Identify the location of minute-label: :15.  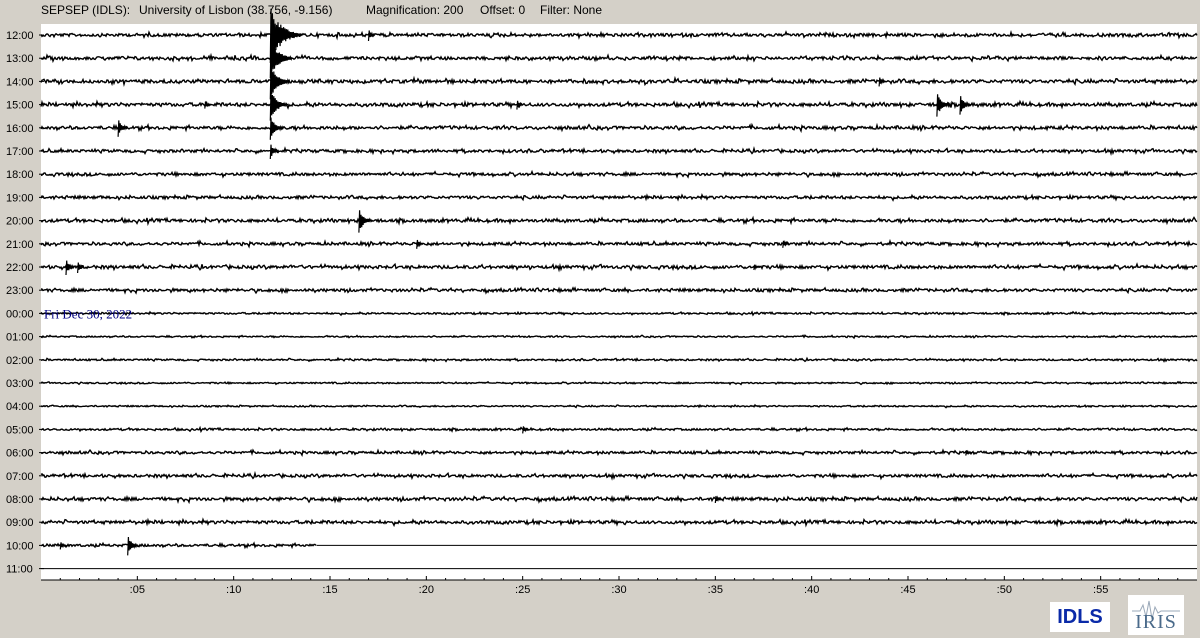
(329, 590).